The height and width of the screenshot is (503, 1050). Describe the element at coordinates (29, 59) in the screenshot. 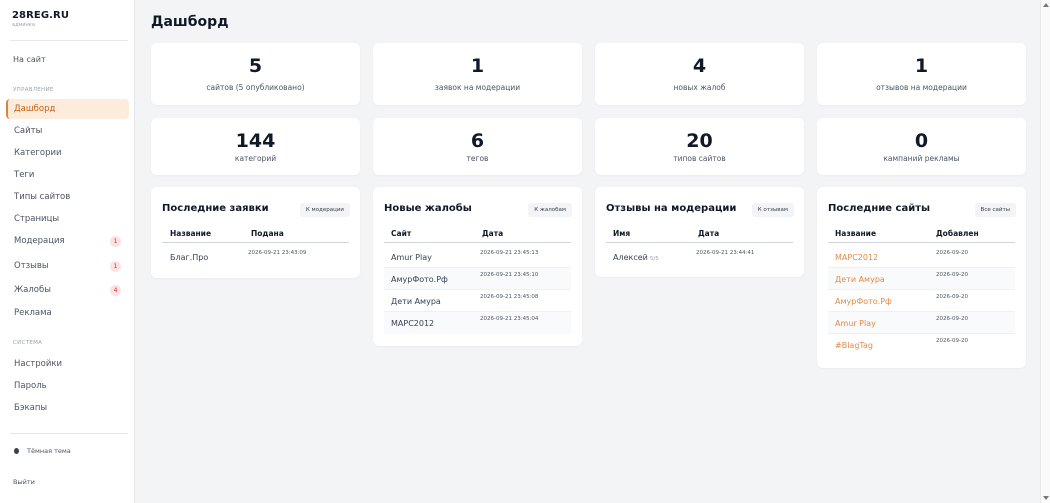

I see `site-link: На сайт` at that location.